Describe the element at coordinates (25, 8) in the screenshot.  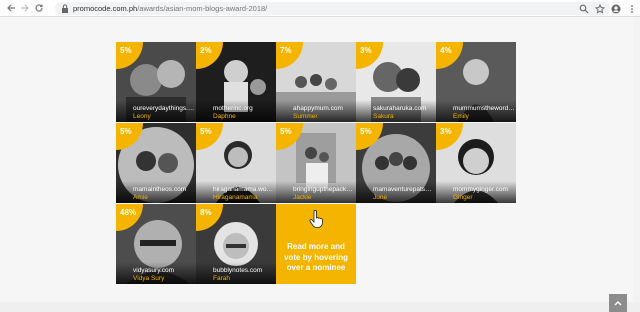
I see `forward-arrow-icon` at that location.